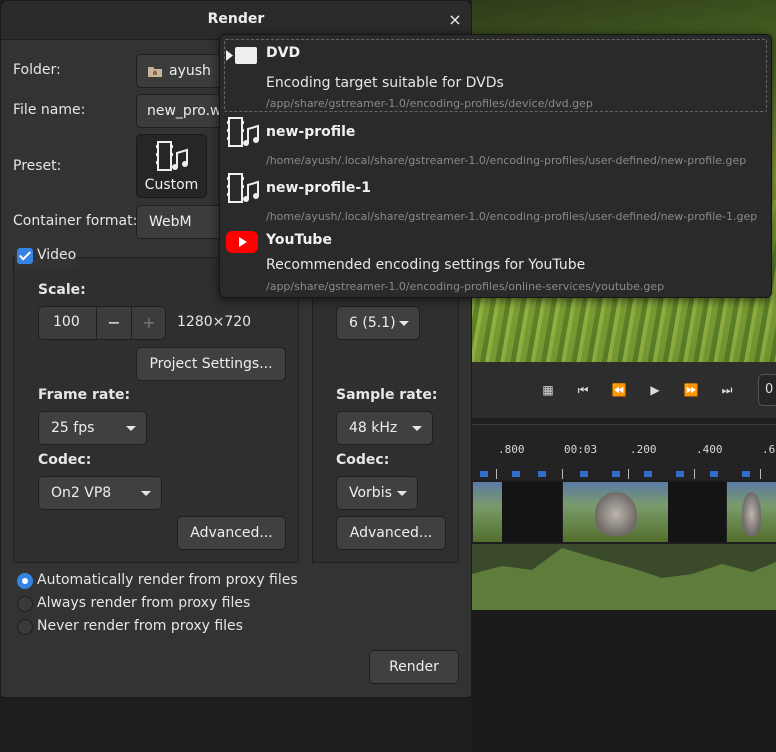  Describe the element at coordinates (767, 390) in the screenshot. I see `timecode-field: 0` at that location.